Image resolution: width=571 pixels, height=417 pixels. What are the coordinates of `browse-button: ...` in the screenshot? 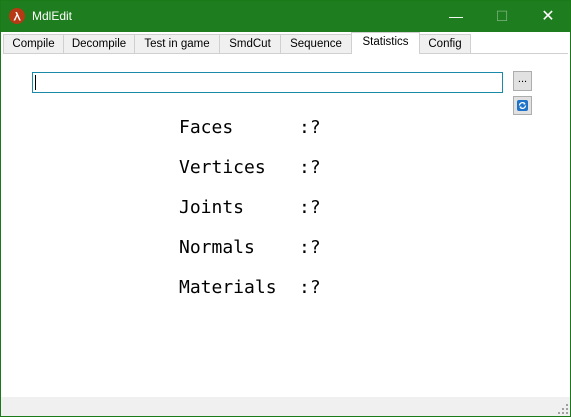 It's located at (522, 81).